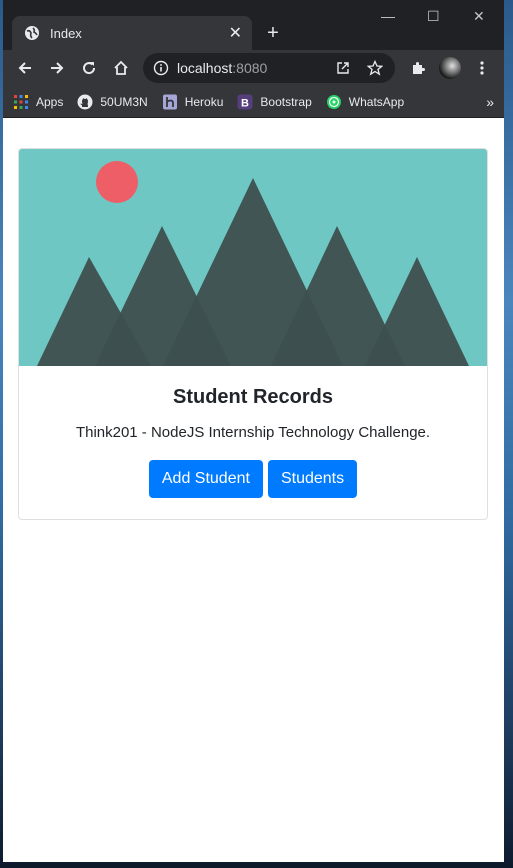  I want to click on bookmark-label: WhatsApp, so click(376, 101).